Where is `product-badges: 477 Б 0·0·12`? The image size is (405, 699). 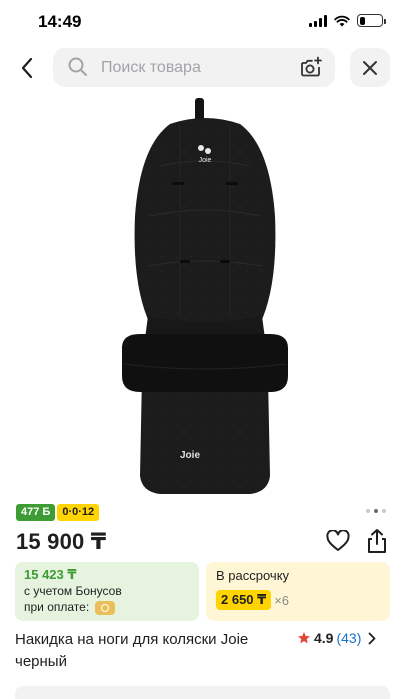 product-badges: 477 Б 0·0·12 is located at coordinates (58, 512).